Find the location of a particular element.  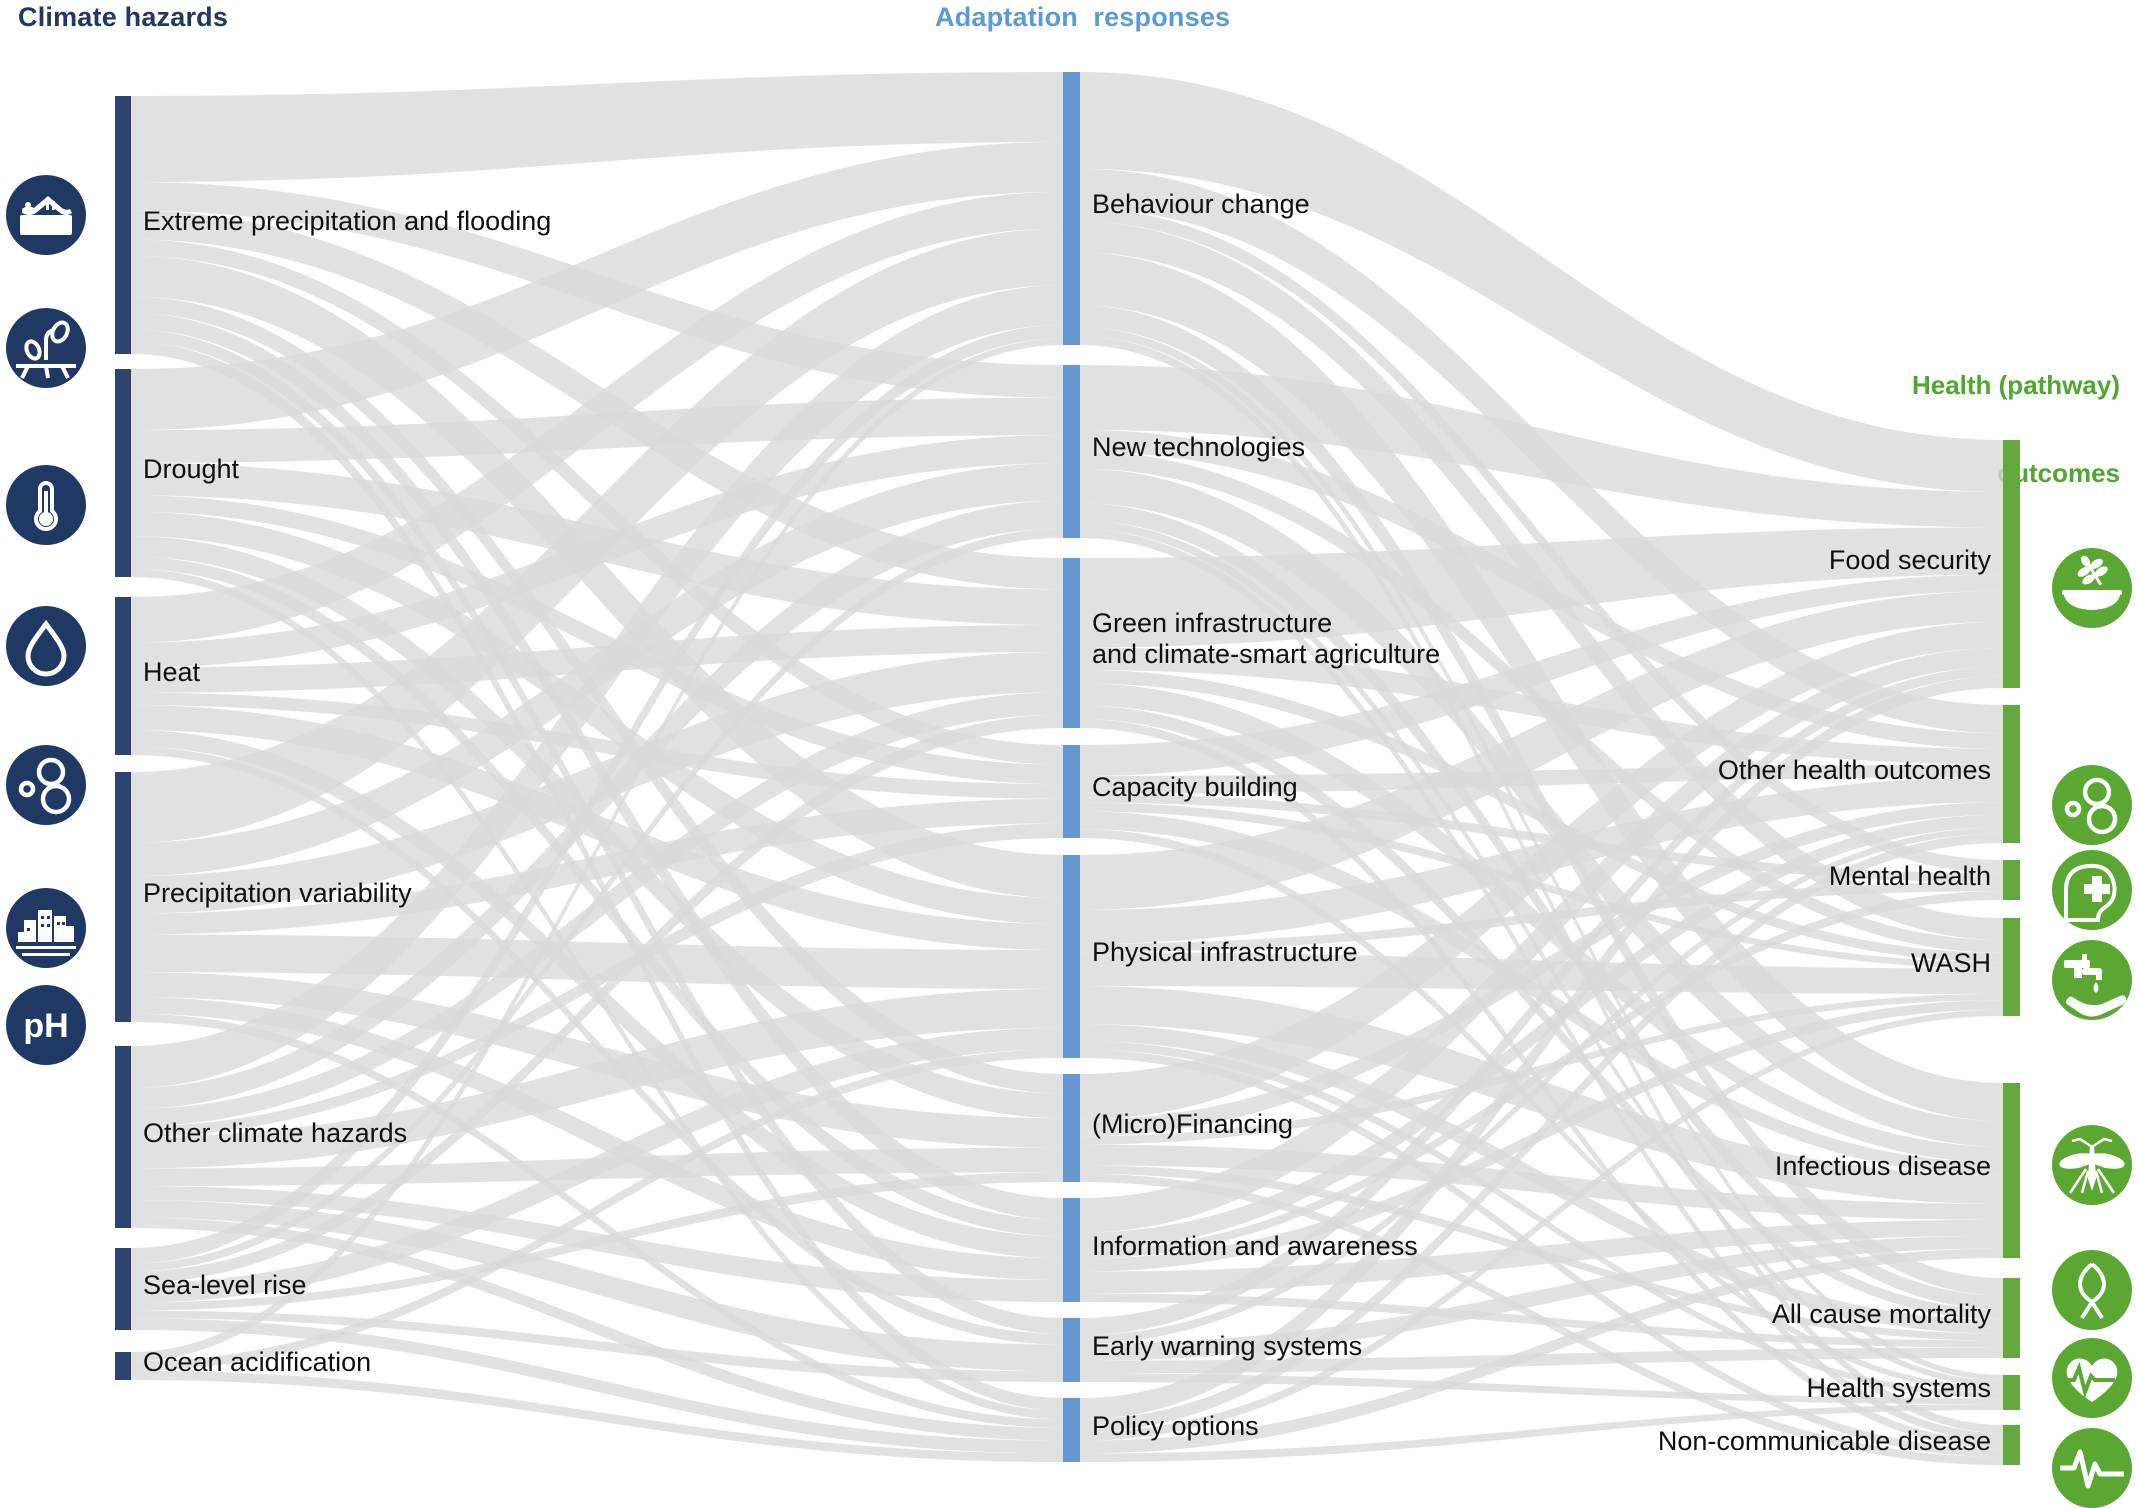

outcome-label-o7-line1: Non-communicable disease is located at coordinates (1824, 1440).